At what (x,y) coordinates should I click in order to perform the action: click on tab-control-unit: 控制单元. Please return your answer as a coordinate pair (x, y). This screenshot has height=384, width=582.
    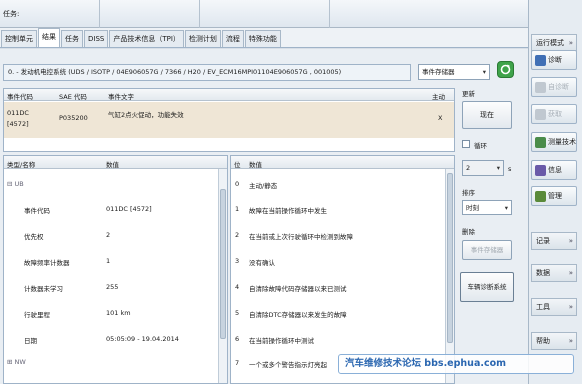
    Looking at the image, I should click on (19, 38).